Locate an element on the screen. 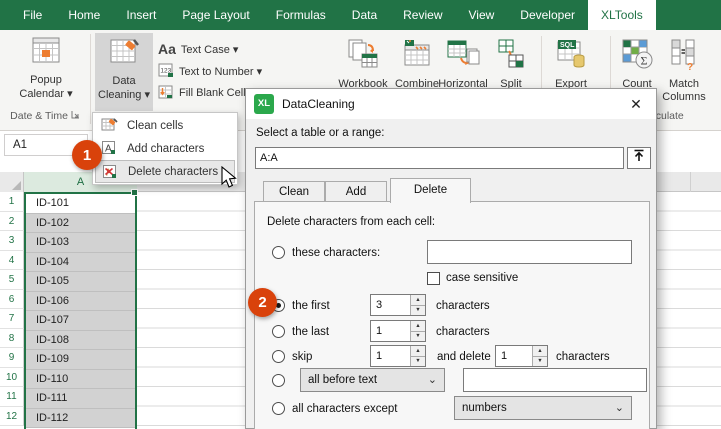 The height and width of the screenshot is (429, 721). row-number: 8 is located at coordinates (12, 338).